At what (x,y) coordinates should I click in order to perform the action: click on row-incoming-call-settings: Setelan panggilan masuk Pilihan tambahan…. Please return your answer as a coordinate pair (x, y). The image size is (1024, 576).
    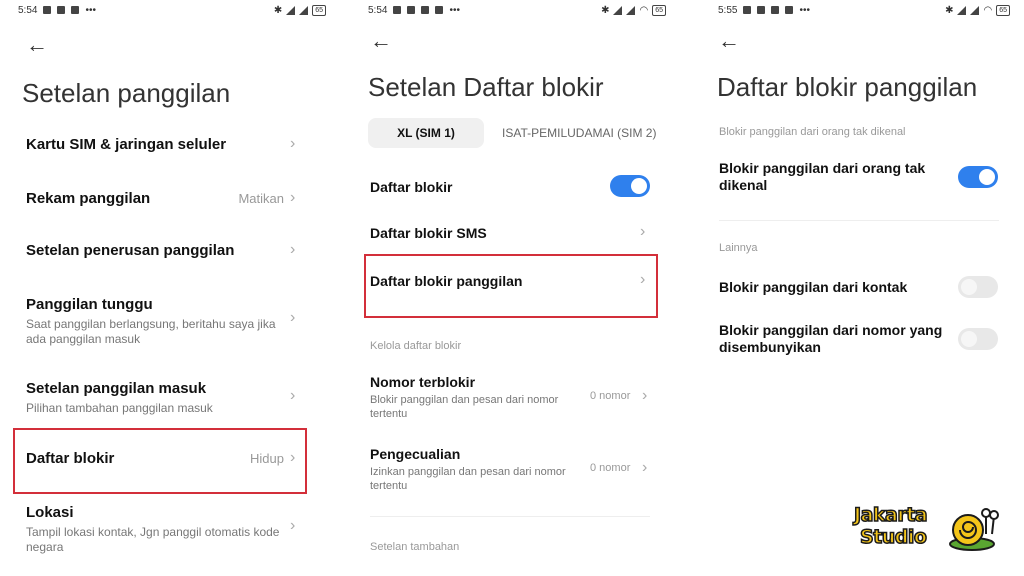
    Looking at the image, I should click on (170, 397).